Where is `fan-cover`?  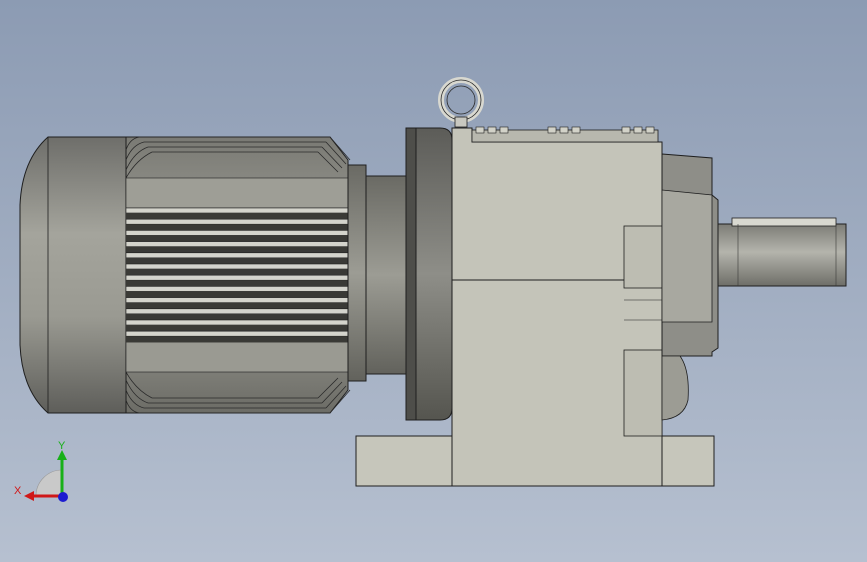 fan-cover is located at coordinates (73, 275).